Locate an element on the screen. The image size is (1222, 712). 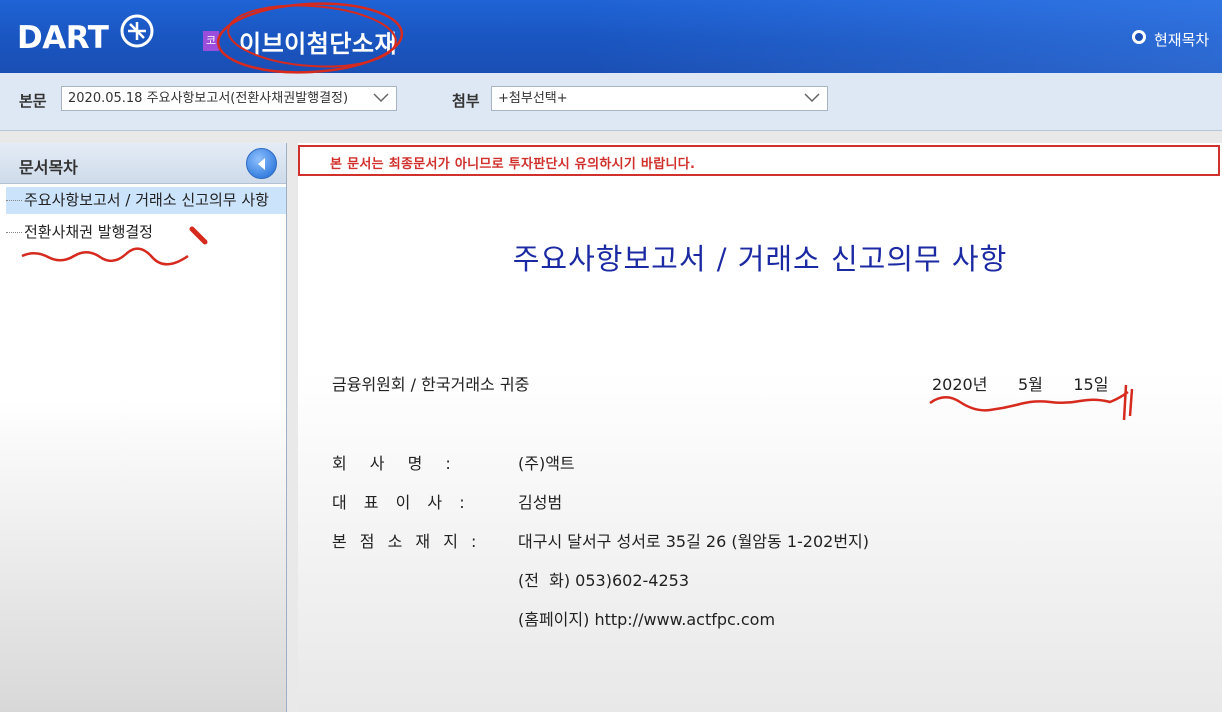
row-label: 대 표 이 사 : is located at coordinates (401, 502).